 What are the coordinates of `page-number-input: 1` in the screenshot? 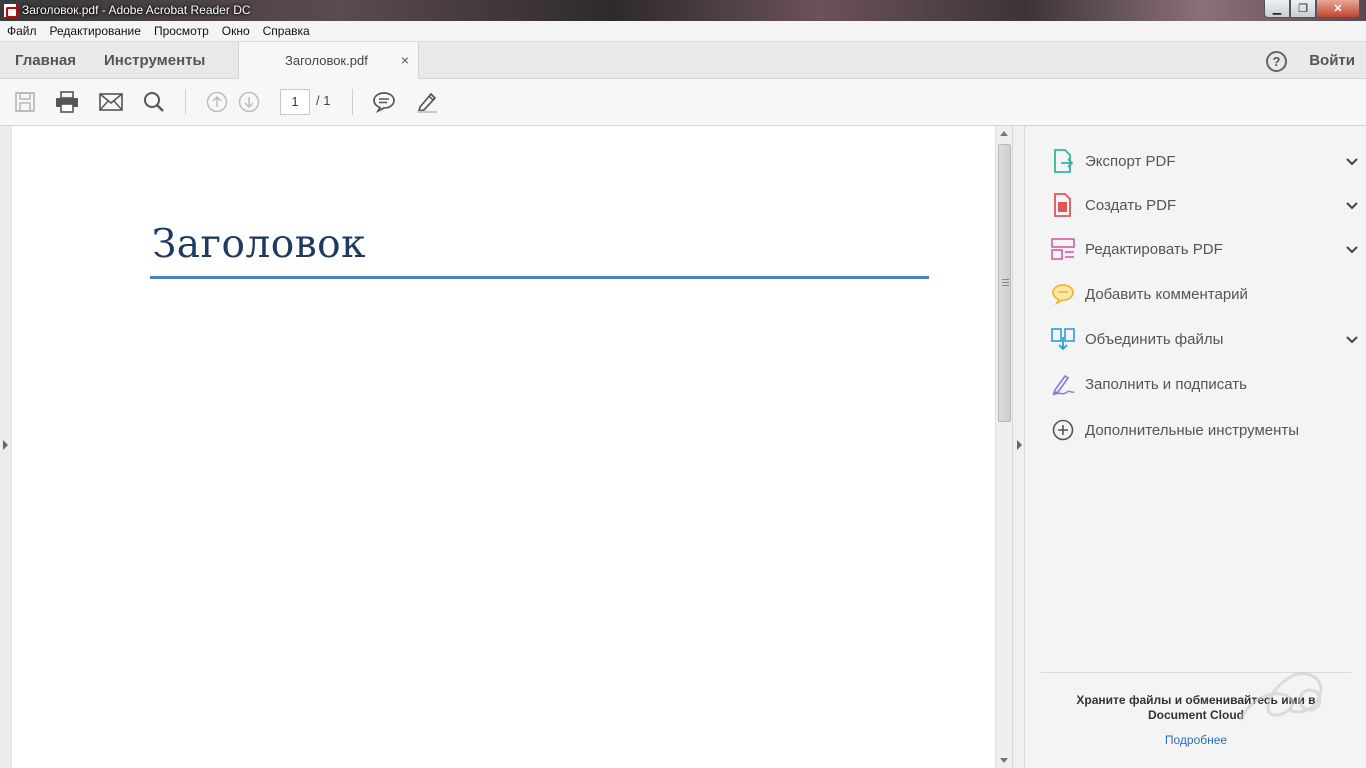 It's located at (295, 102).